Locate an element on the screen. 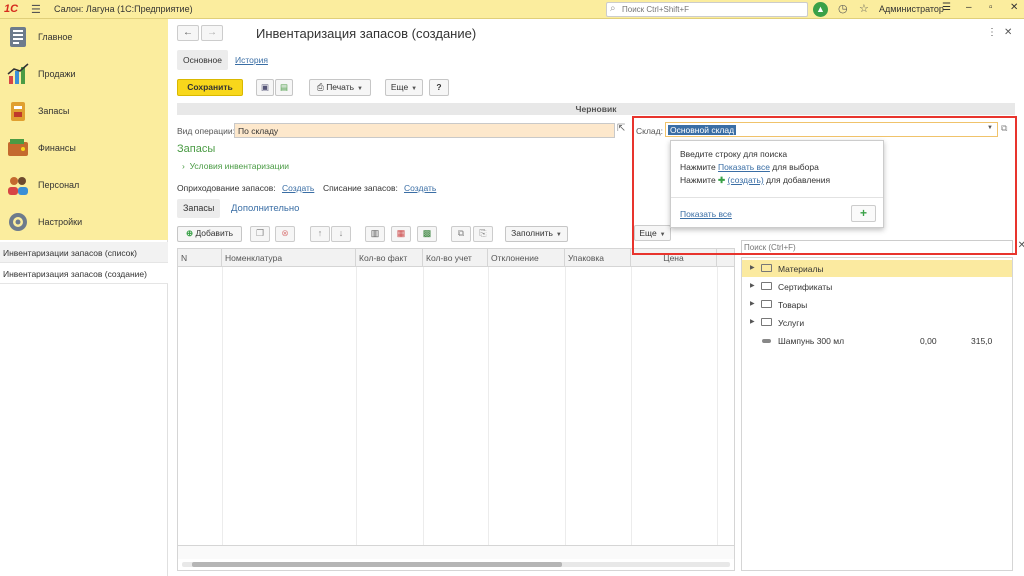 The image size is (1024, 576). move-up-button: ↑ is located at coordinates (320, 234).